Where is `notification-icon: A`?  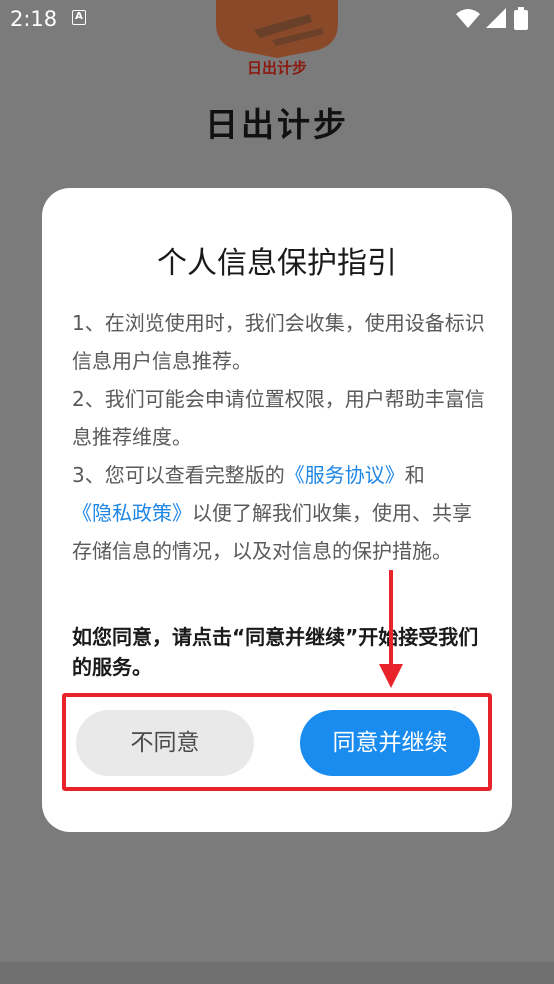 notification-icon: A is located at coordinates (79, 17).